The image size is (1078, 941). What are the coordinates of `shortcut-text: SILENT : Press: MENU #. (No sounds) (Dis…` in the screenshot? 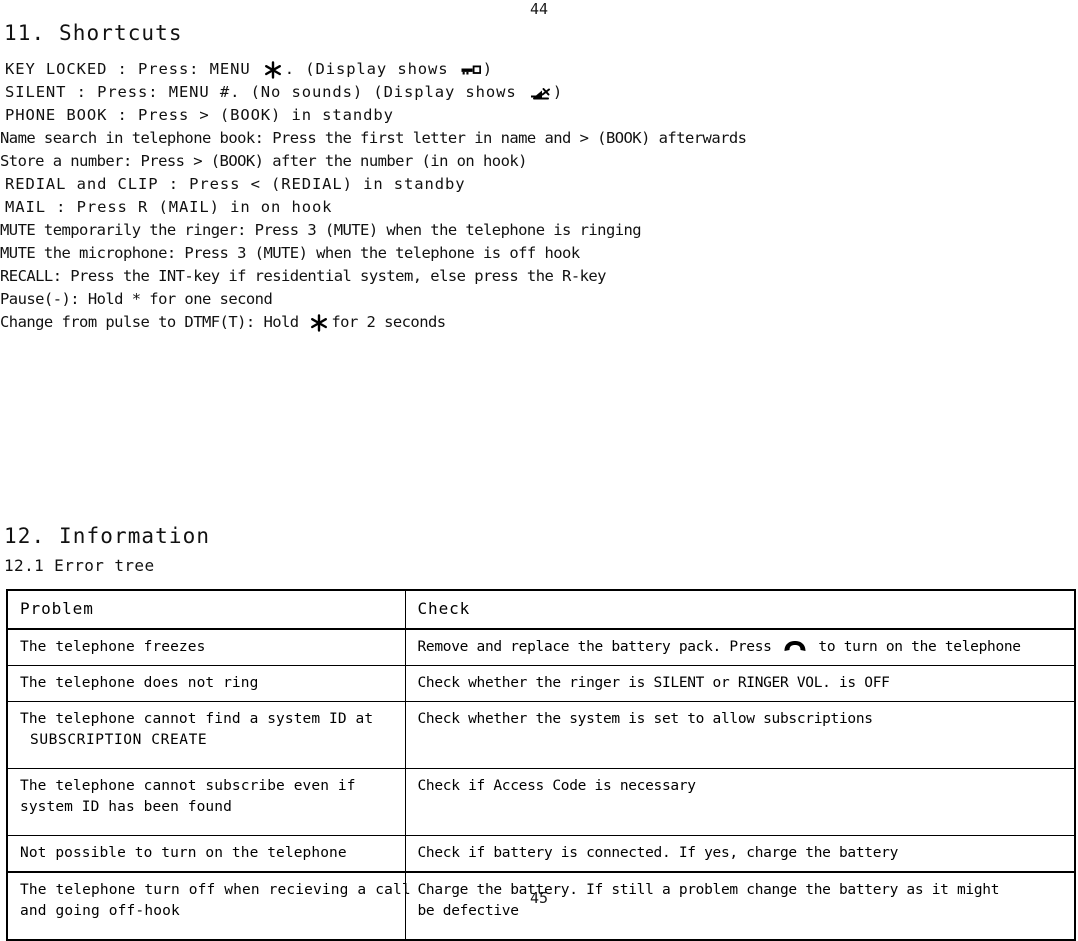 It's located at (266, 92).